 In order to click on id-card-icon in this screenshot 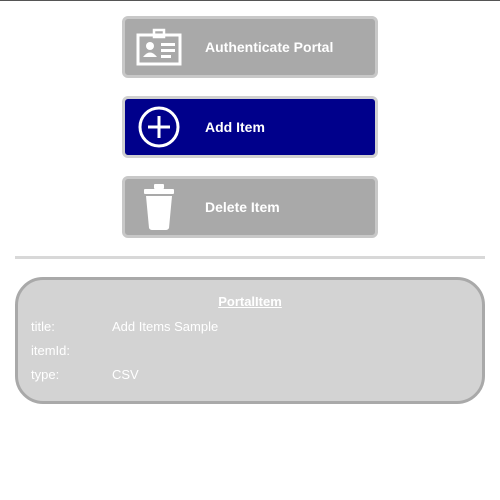, I will do `click(159, 47)`.